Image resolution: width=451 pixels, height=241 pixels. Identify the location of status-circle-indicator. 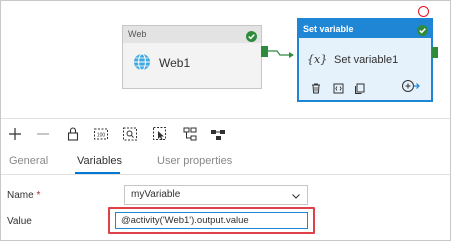
(423, 11).